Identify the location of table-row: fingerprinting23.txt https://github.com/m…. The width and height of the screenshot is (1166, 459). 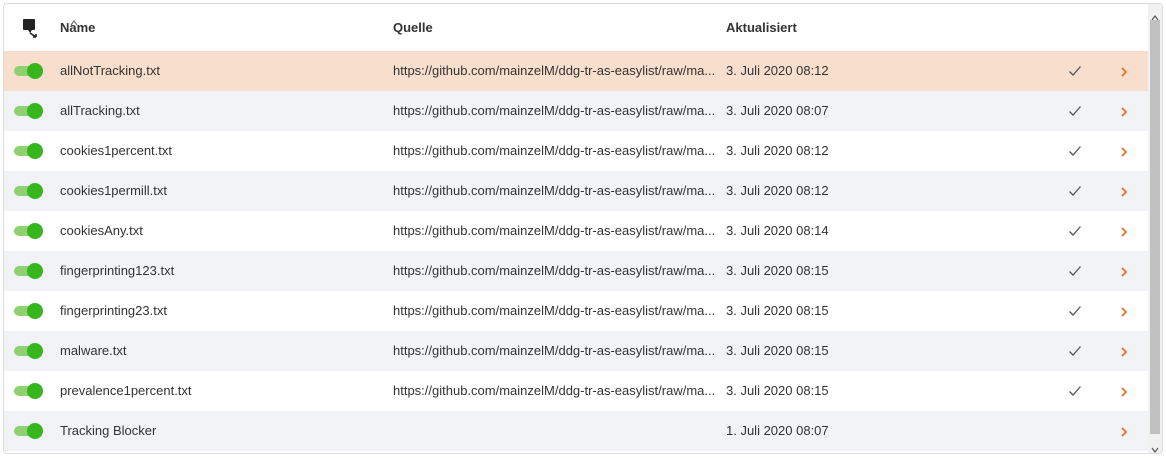
(576, 311).